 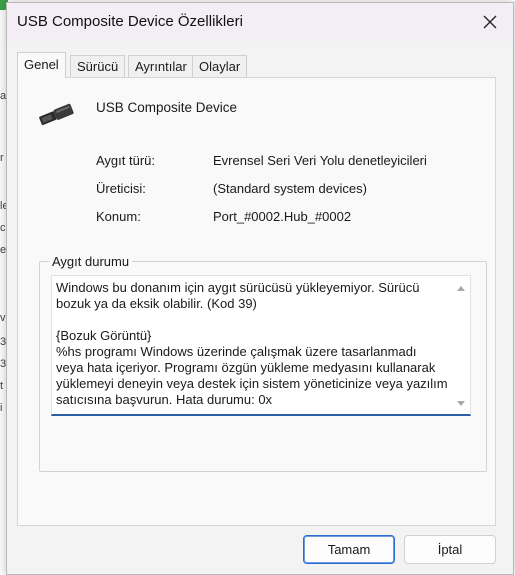 I want to click on tab-general: Genel, so click(x=41, y=65).